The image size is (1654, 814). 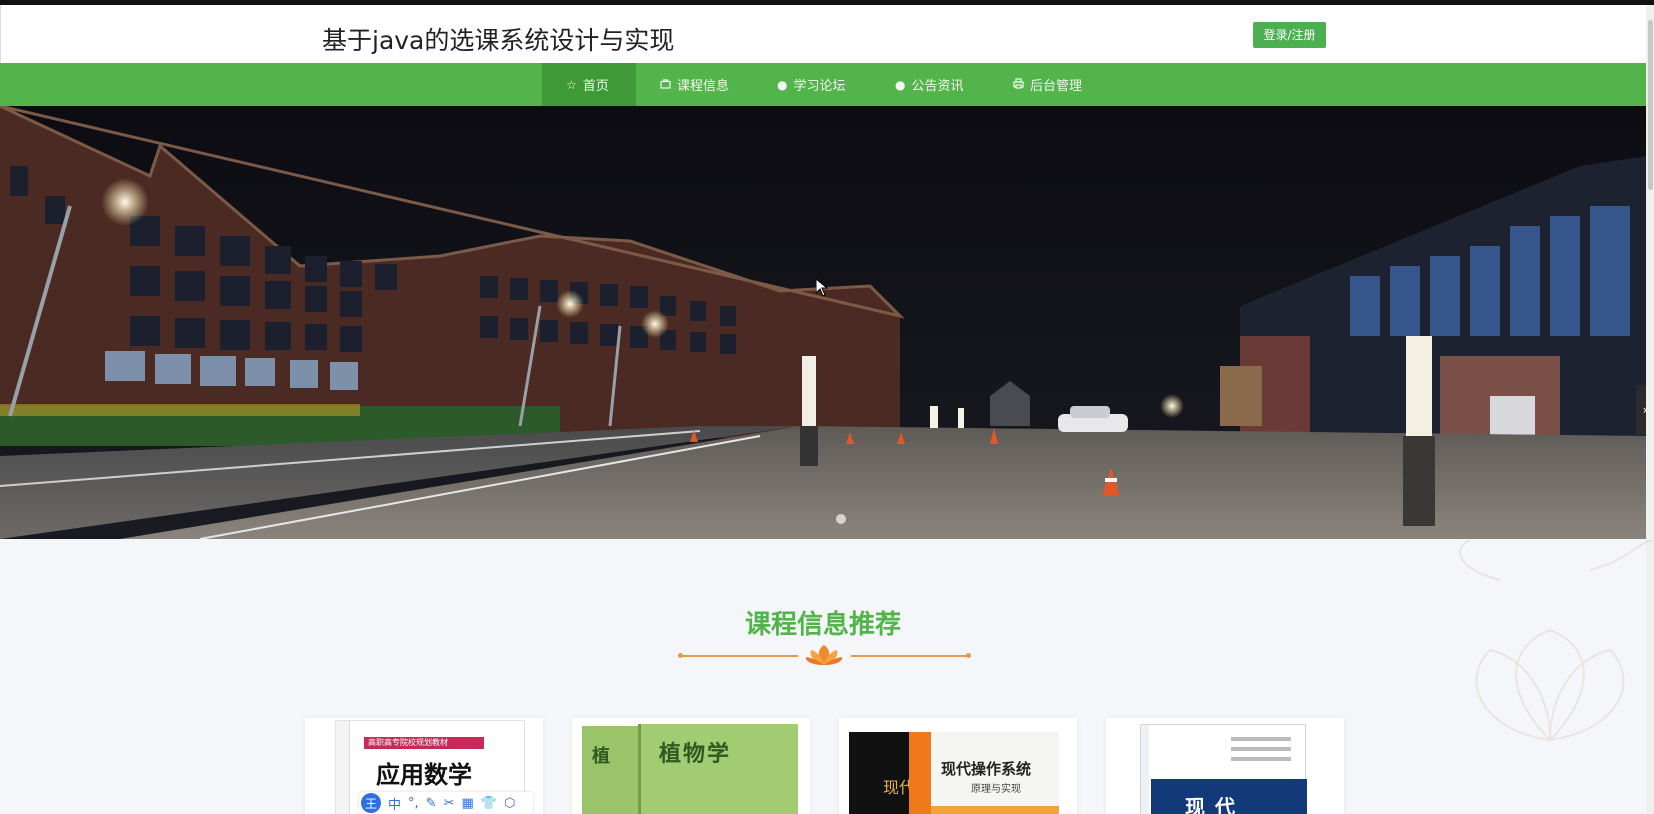 I want to click on scissors-icon: ✂, so click(x=449, y=803).